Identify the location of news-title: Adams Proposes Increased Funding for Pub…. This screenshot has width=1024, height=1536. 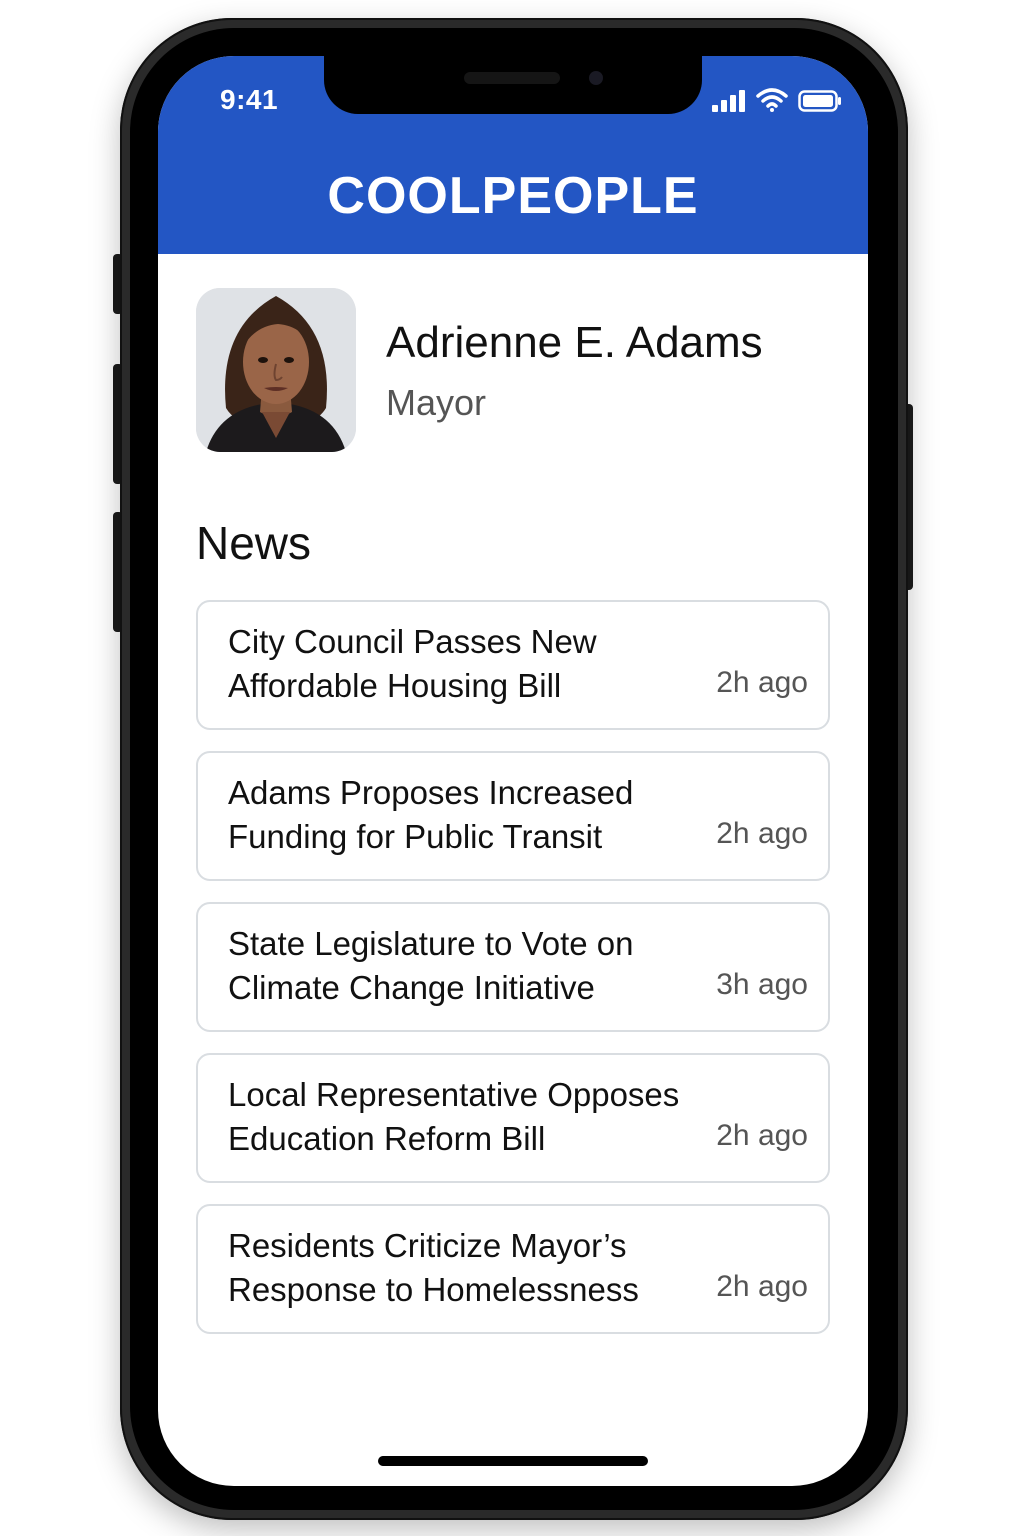
(431, 814).